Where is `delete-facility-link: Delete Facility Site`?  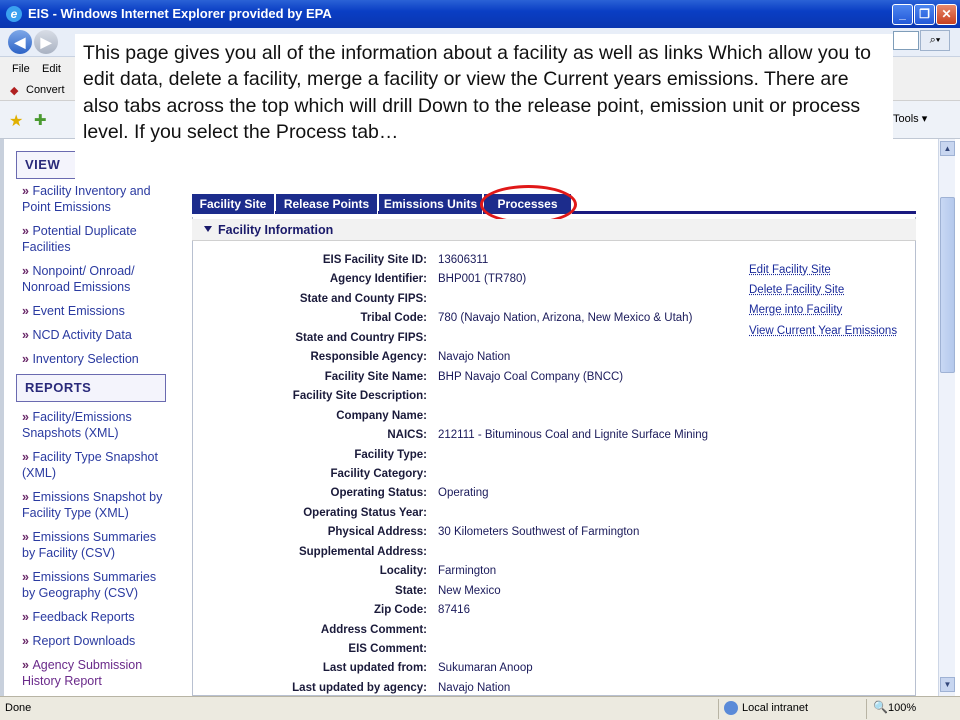
delete-facility-link: Delete Facility Site is located at coordinates (796, 290).